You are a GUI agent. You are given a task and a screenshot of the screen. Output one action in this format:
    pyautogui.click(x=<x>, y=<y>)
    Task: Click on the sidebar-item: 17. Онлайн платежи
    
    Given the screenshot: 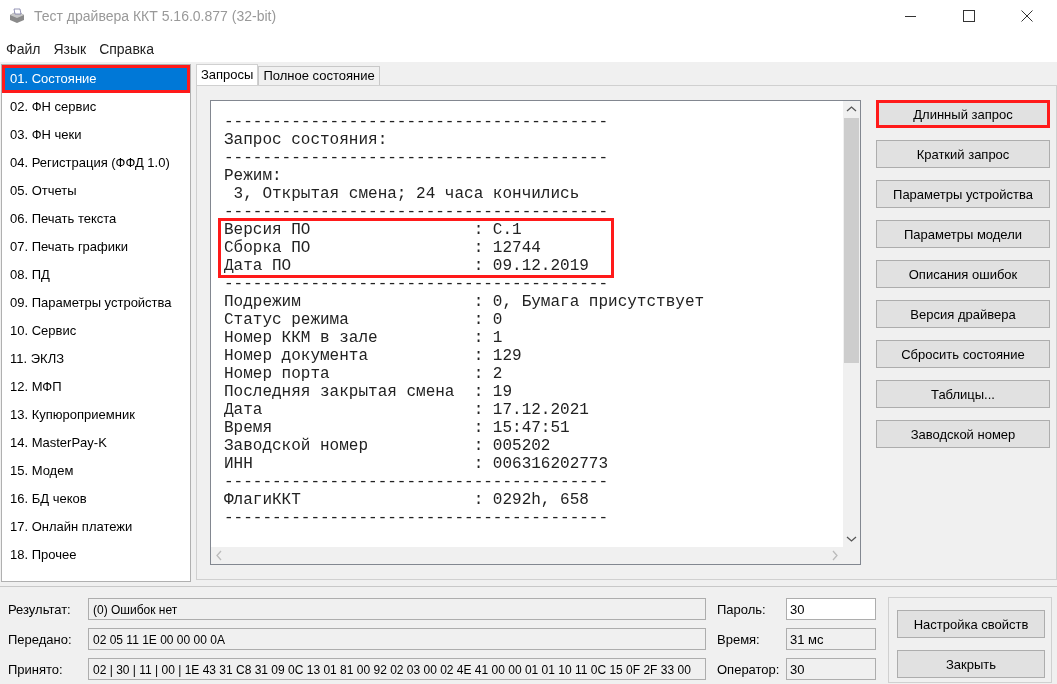 What is the action you would take?
    pyautogui.click(x=96, y=527)
    